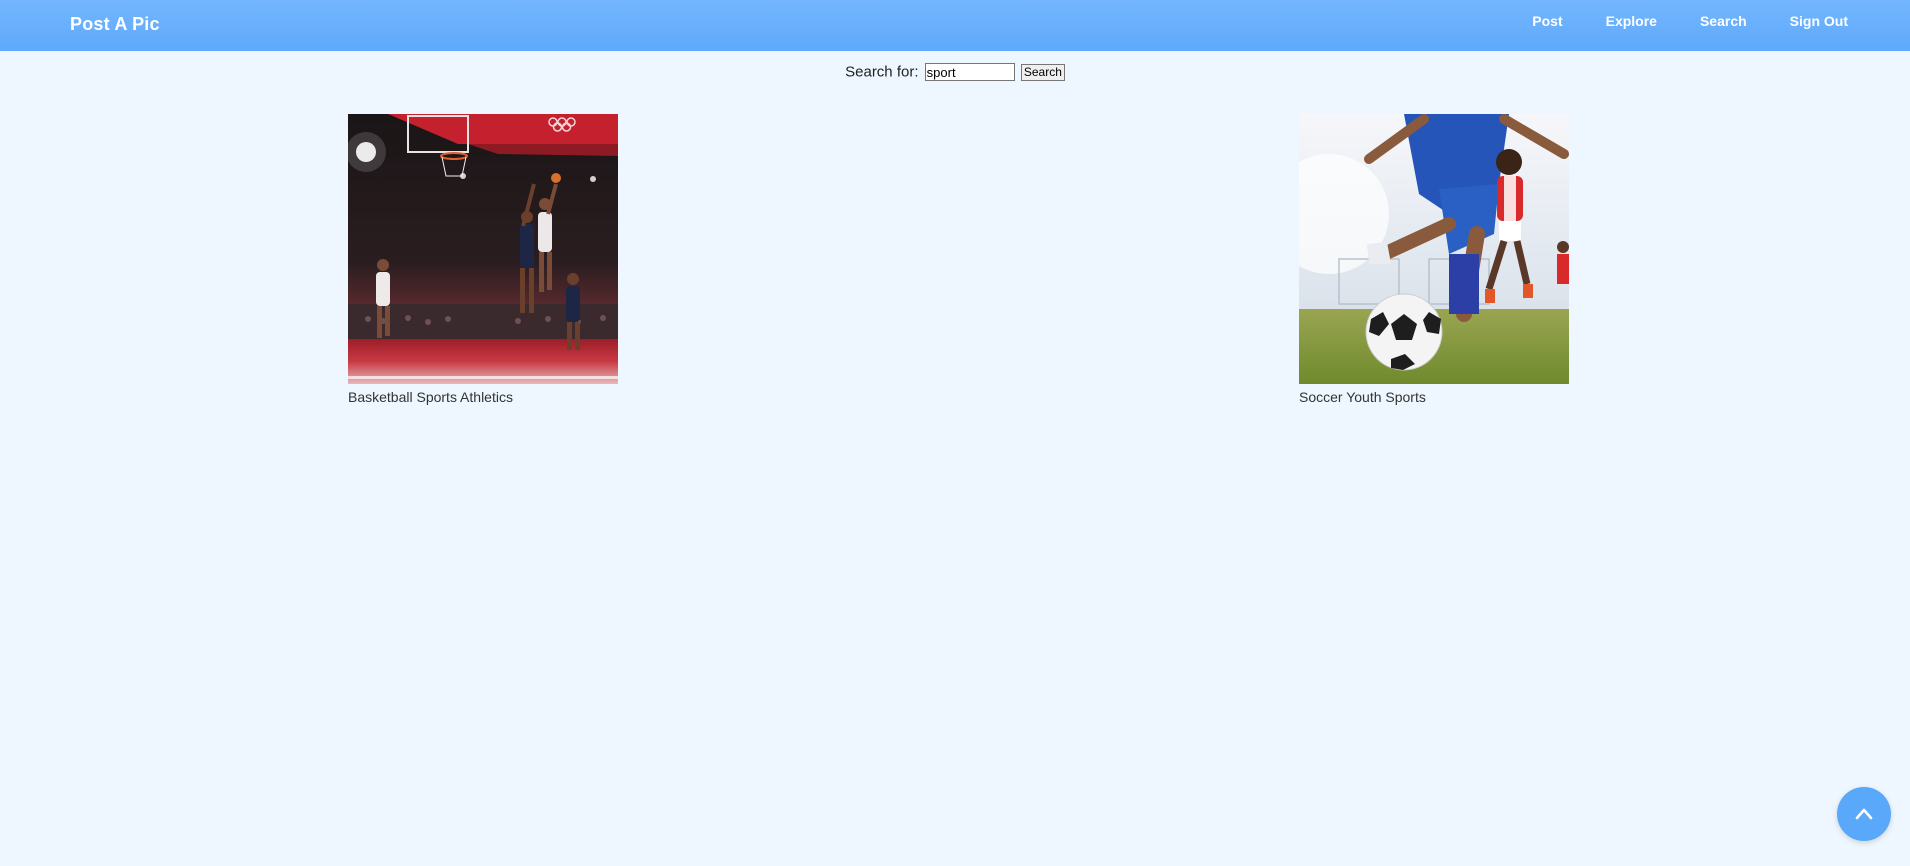  I want to click on scroll-to-top-button, so click(1864, 814).